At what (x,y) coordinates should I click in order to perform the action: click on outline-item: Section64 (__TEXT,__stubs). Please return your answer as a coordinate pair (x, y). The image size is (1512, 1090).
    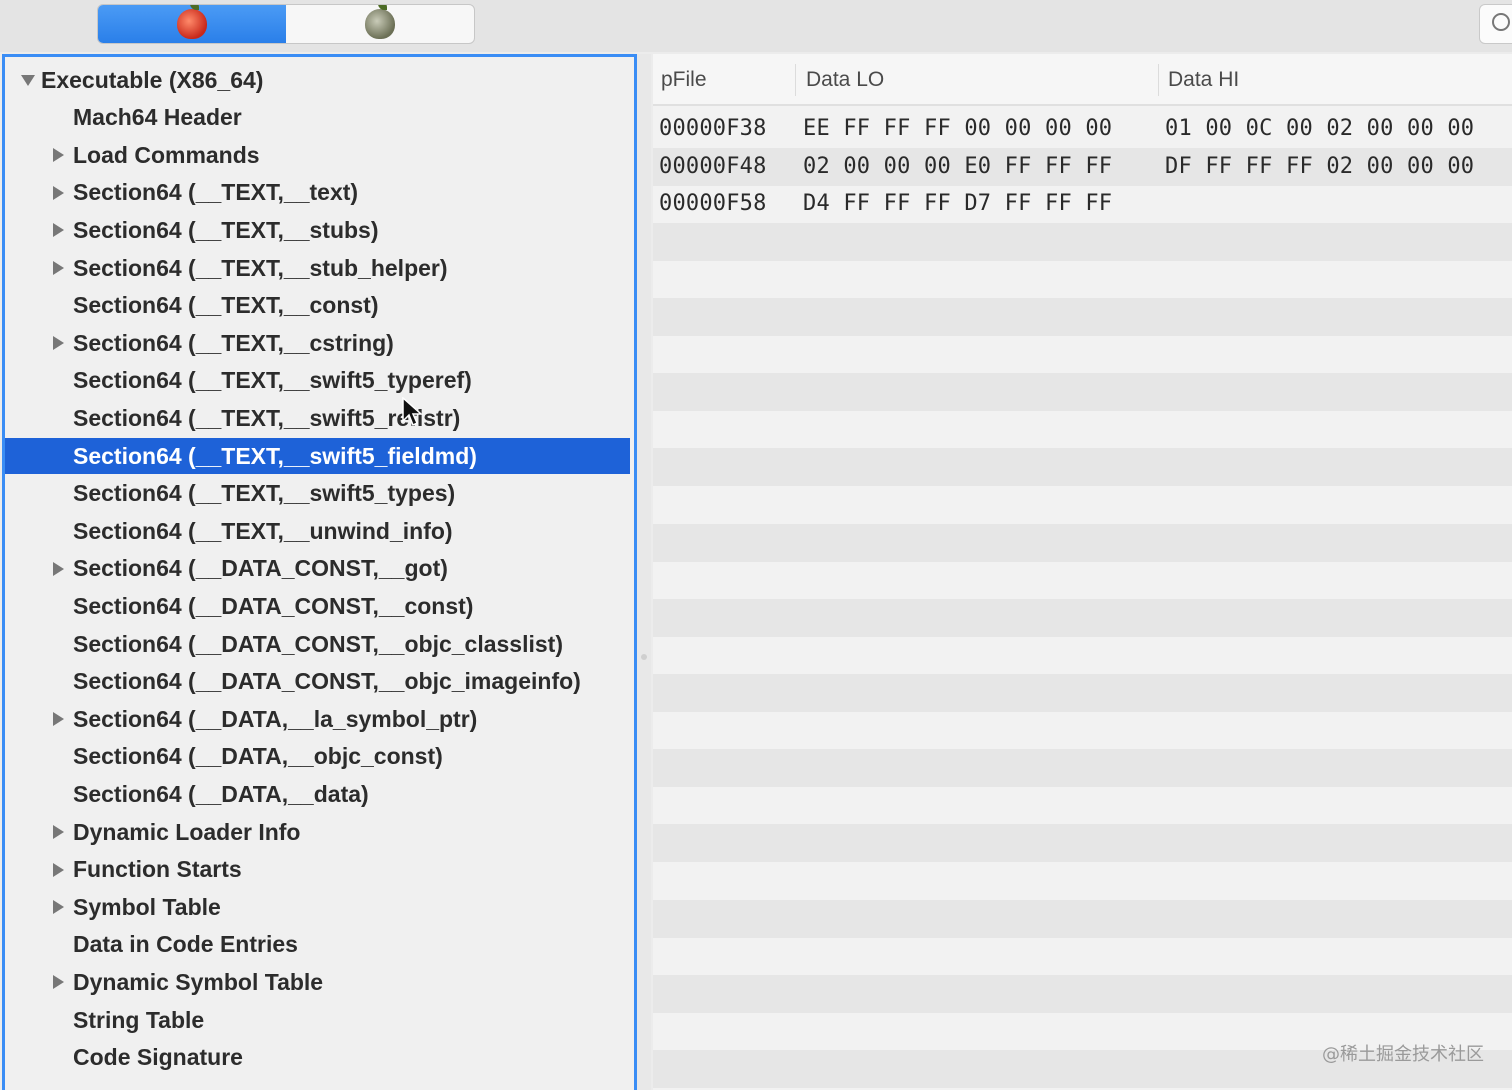
    Looking at the image, I should click on (317, 230).